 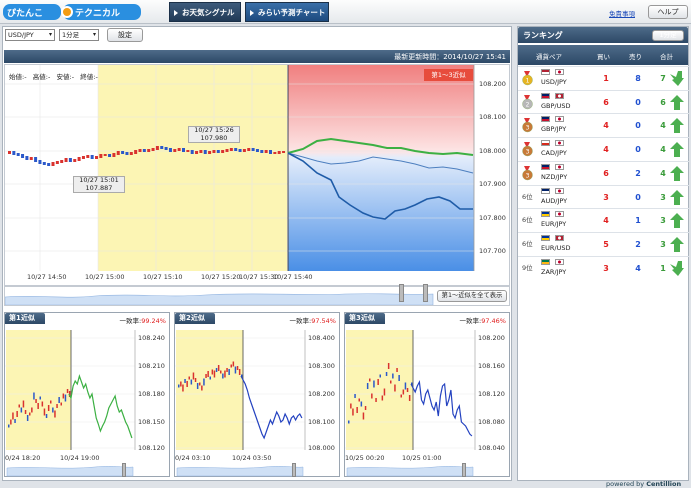 What do you see at coordinates (151, 394) in the screenshot?
I see `y-tick: 108.180` at bounding box center [151, 394].